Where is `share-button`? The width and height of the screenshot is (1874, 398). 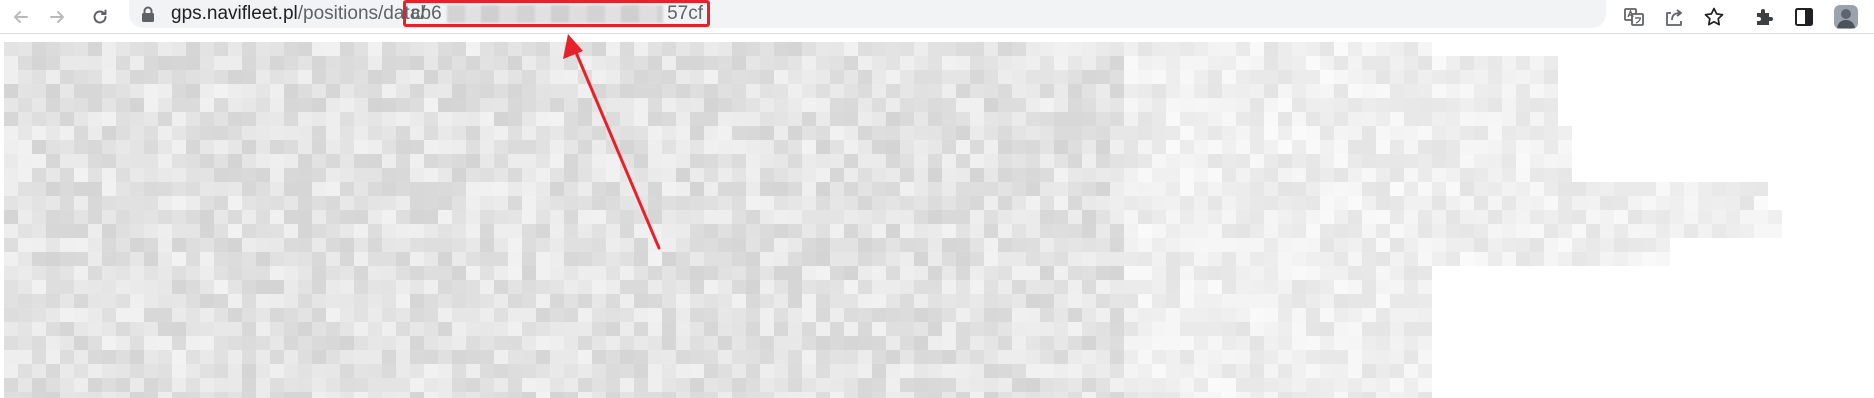
share-button is located at coordinates (1674, 17).